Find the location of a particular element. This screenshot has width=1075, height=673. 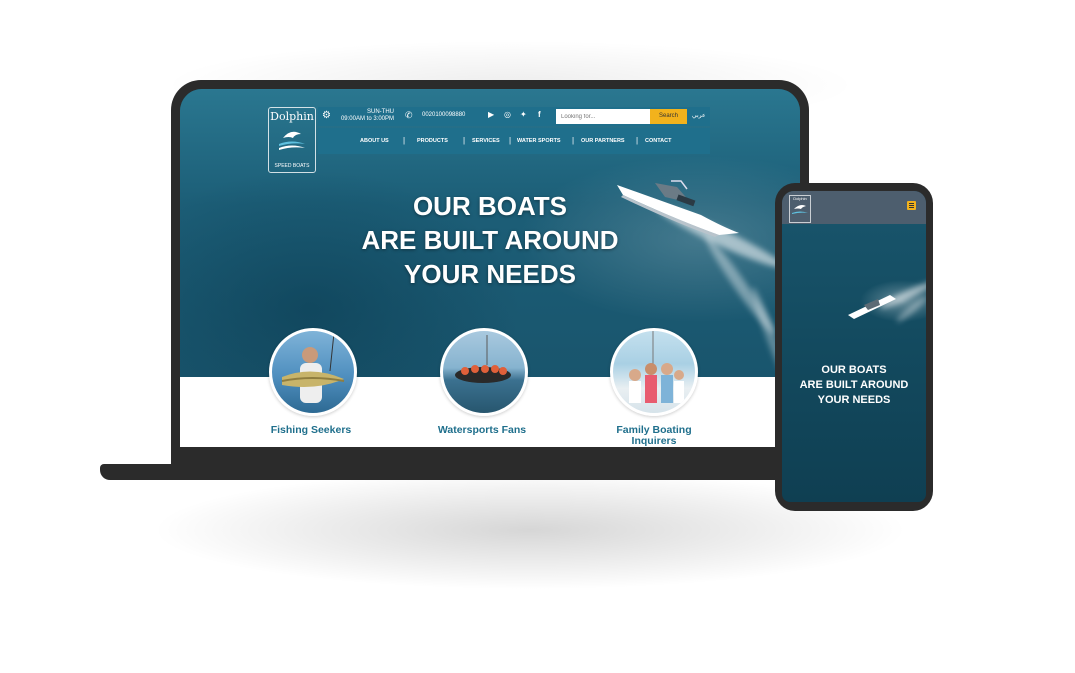

nav-contact: CONTACT is located at coordinates (658, 141).